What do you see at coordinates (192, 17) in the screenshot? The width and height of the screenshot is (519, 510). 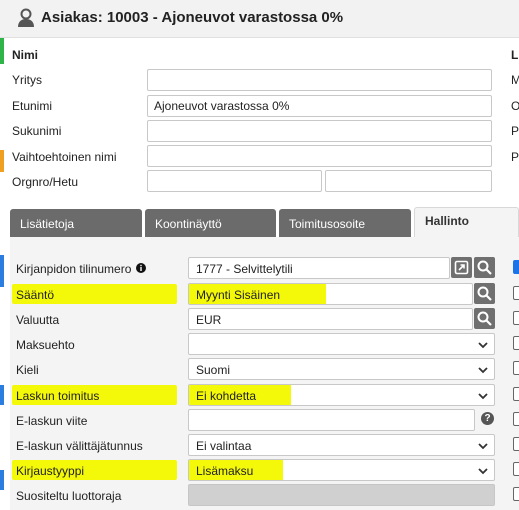 I see `page-title: Asiakas: 10003 - Ajoneuvot varastossa 0%` at bounding box center [192, 17].